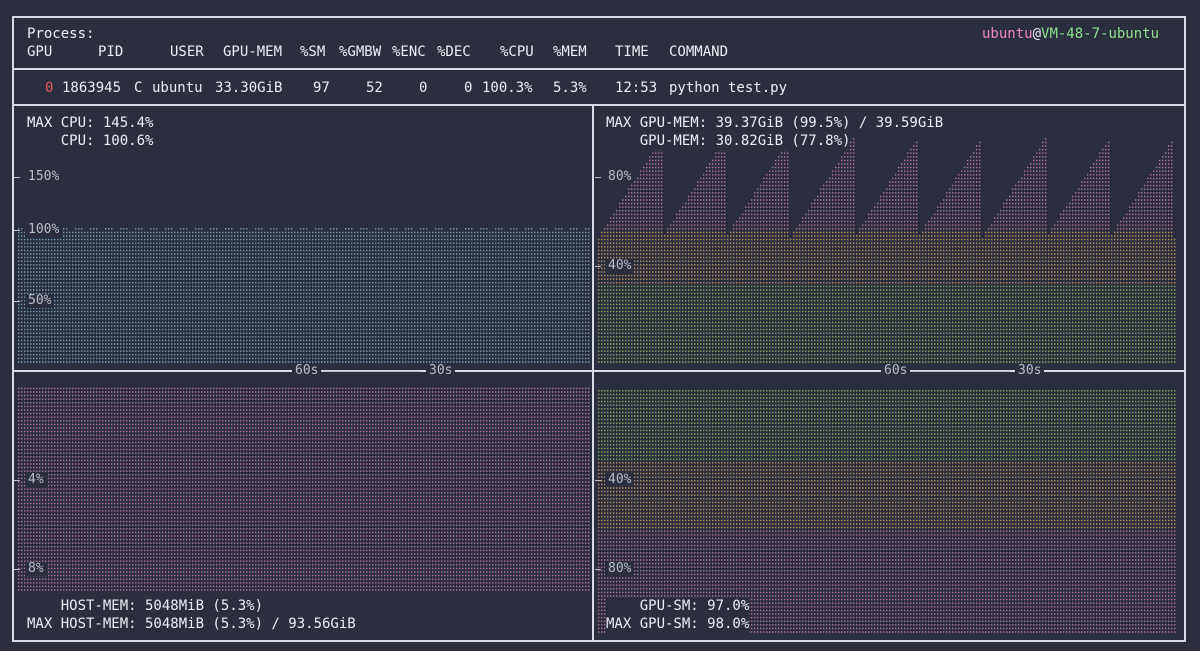 This screenshot has height=651, width=1200. What do you see at coordinates (44, 177) in the screenshot?
I see `cpu-tick-label-150: 150%` at bounding box center [44, 177].